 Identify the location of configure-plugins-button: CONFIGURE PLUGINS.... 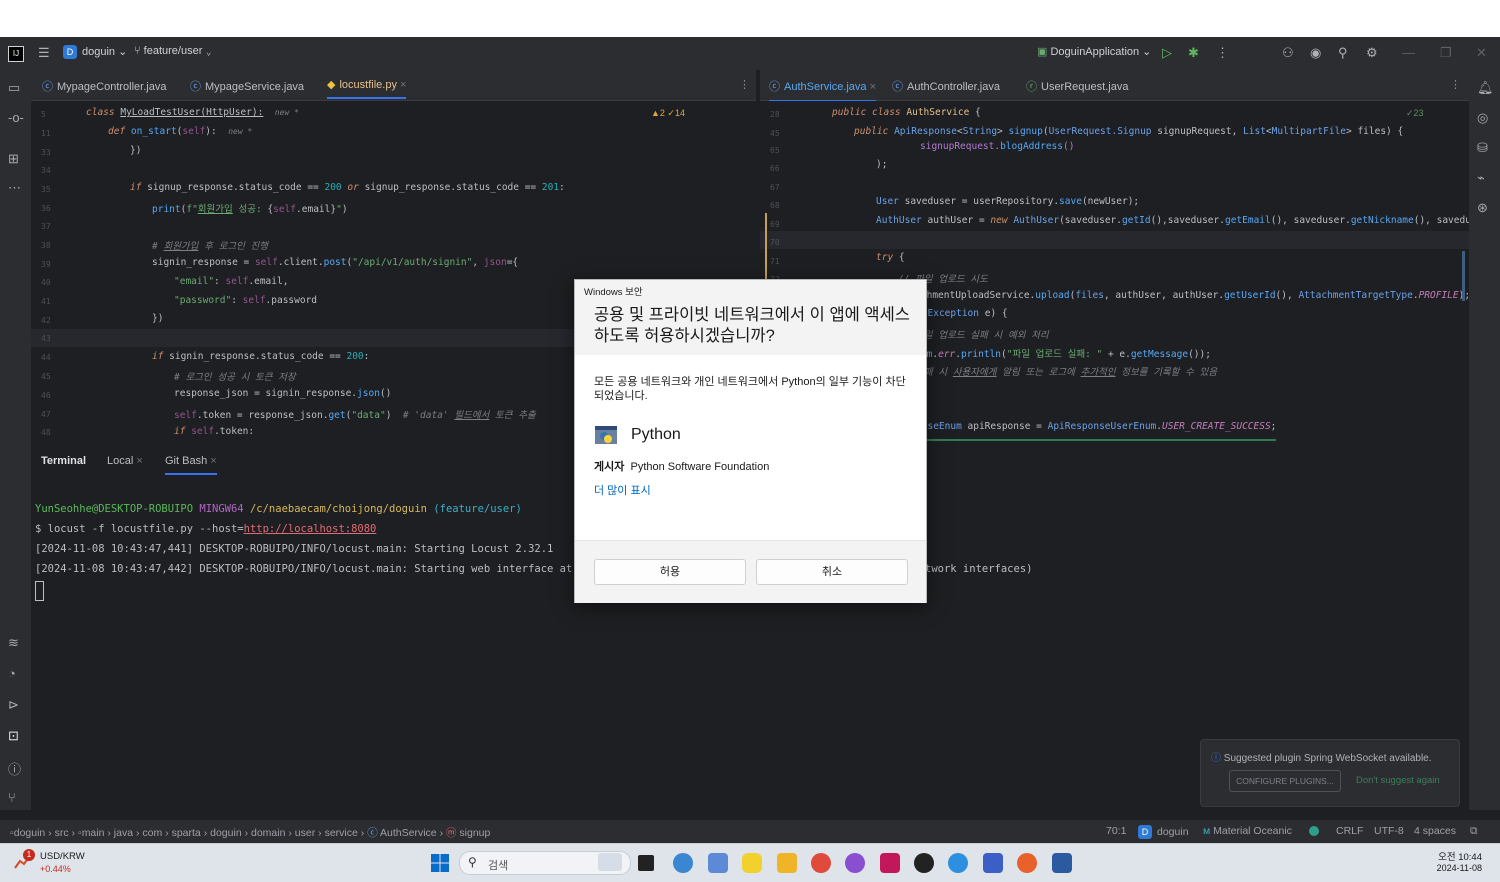
(1285, 781).